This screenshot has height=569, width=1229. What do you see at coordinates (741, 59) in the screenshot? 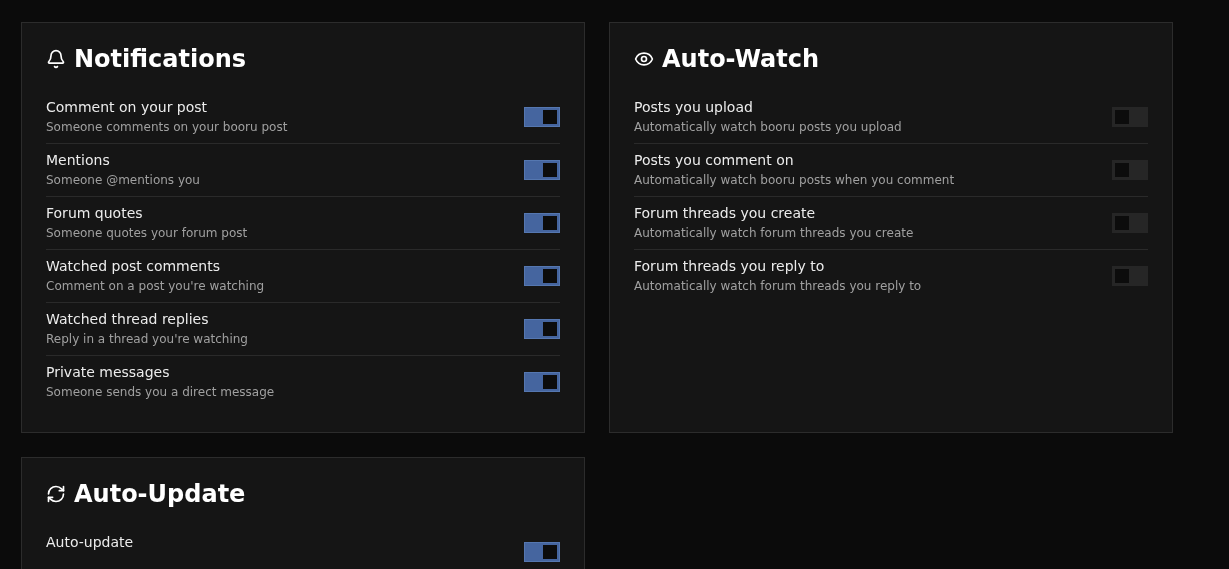
I see `section-title: Auto-Watch` at bounding box center [741, 59].